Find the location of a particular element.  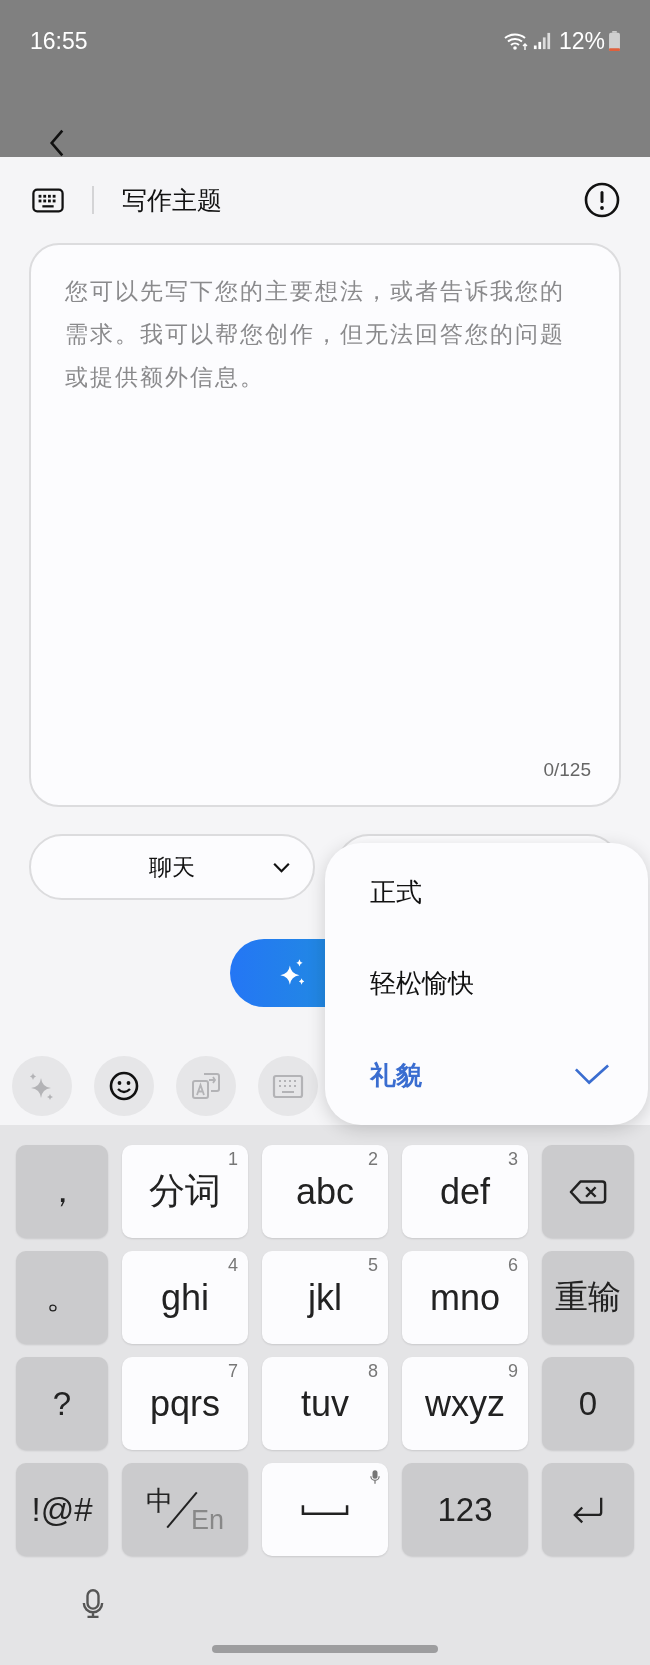

key-digit: 7 is located at coordinates (233, 1371).